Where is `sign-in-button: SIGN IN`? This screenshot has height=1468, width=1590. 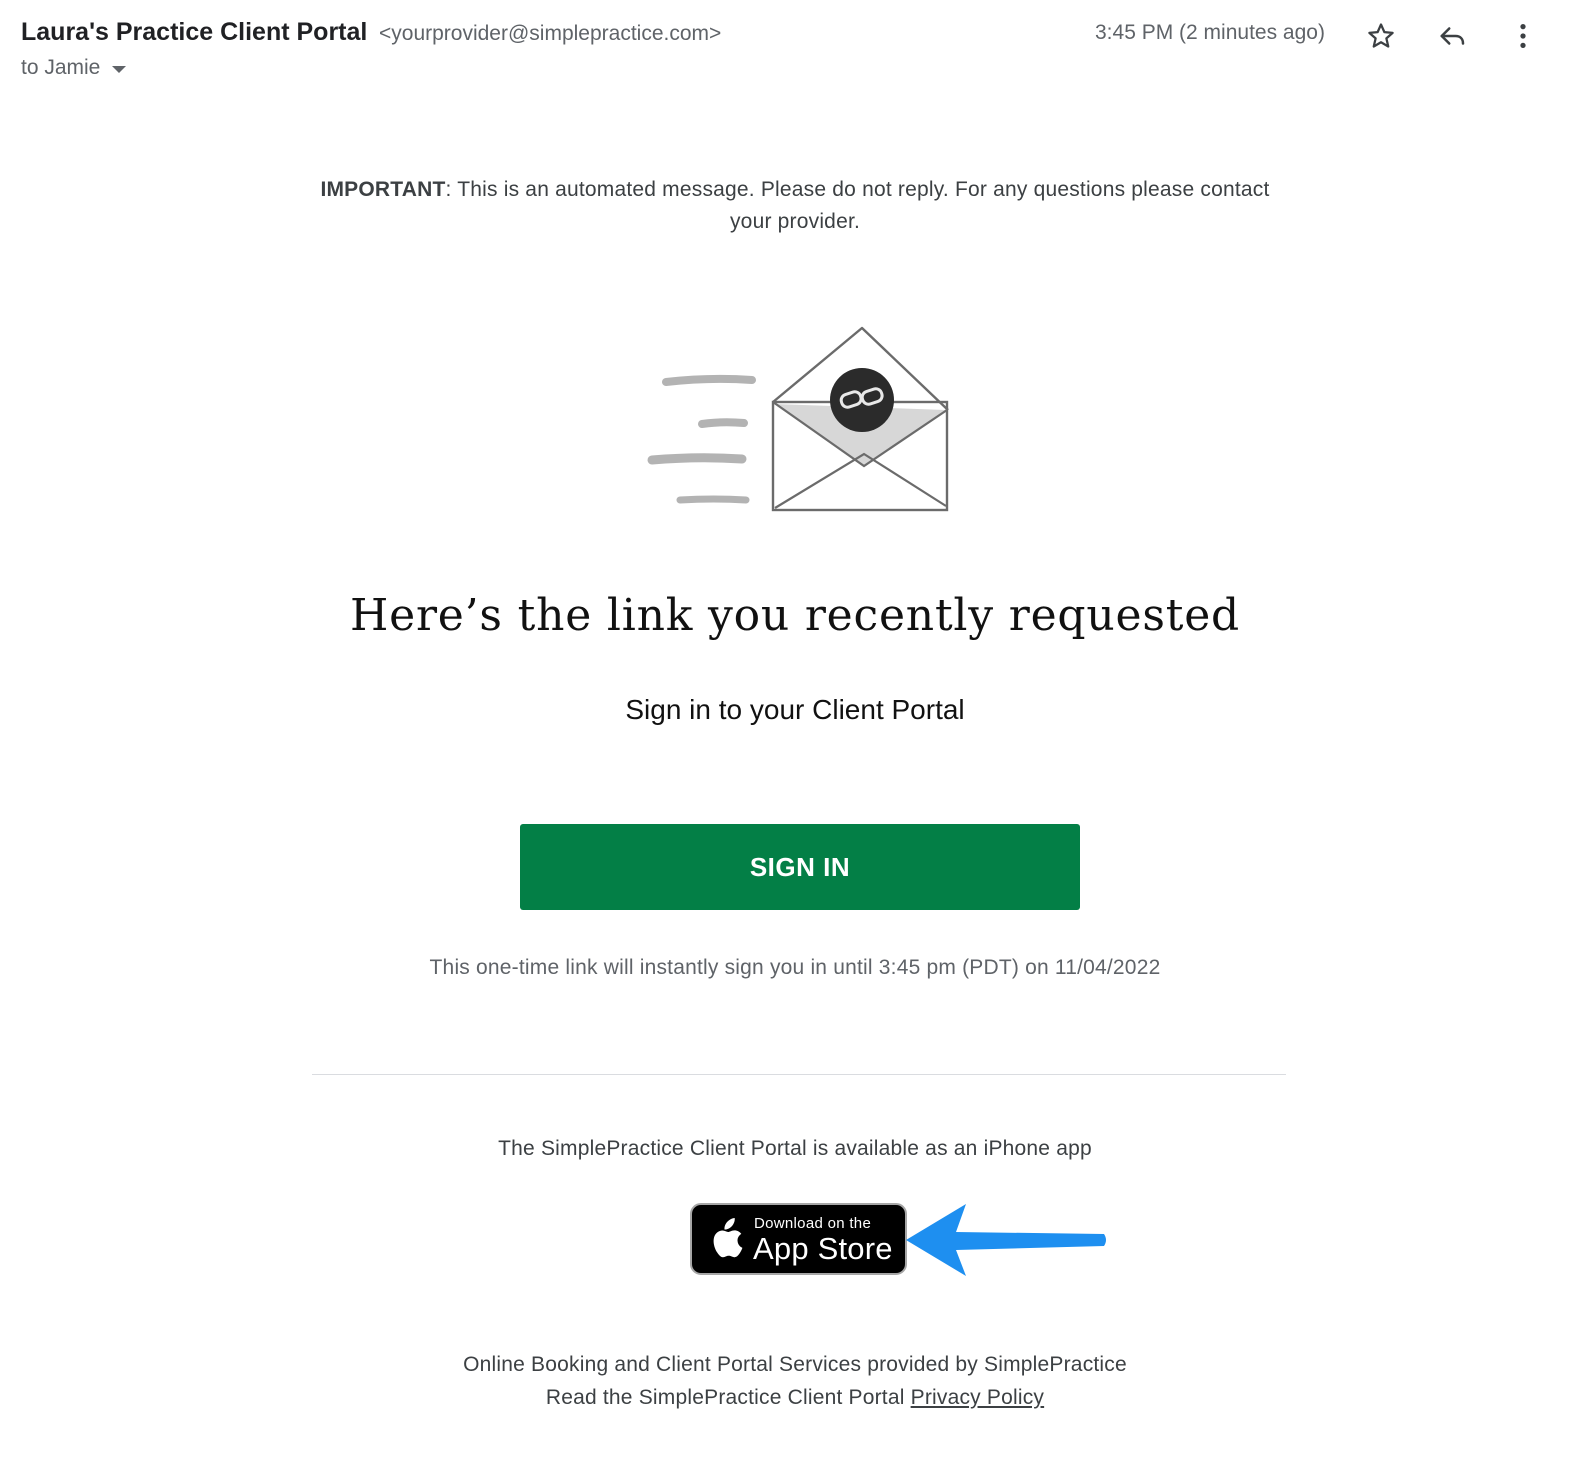 sign-in-button: SIGN IN is located at coordinates (800, 867).